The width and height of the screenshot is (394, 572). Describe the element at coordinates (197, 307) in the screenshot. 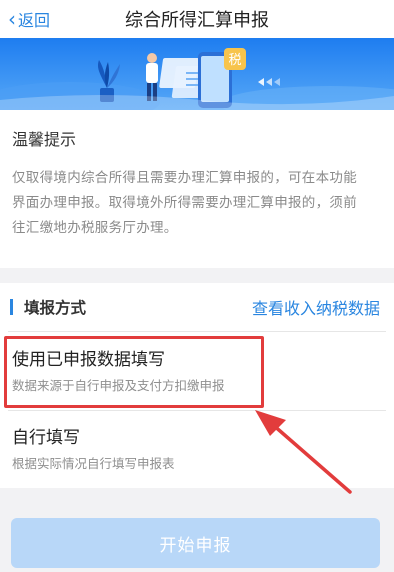

I see `section-header: 填报方式 查看收入纳税数据` at that location.